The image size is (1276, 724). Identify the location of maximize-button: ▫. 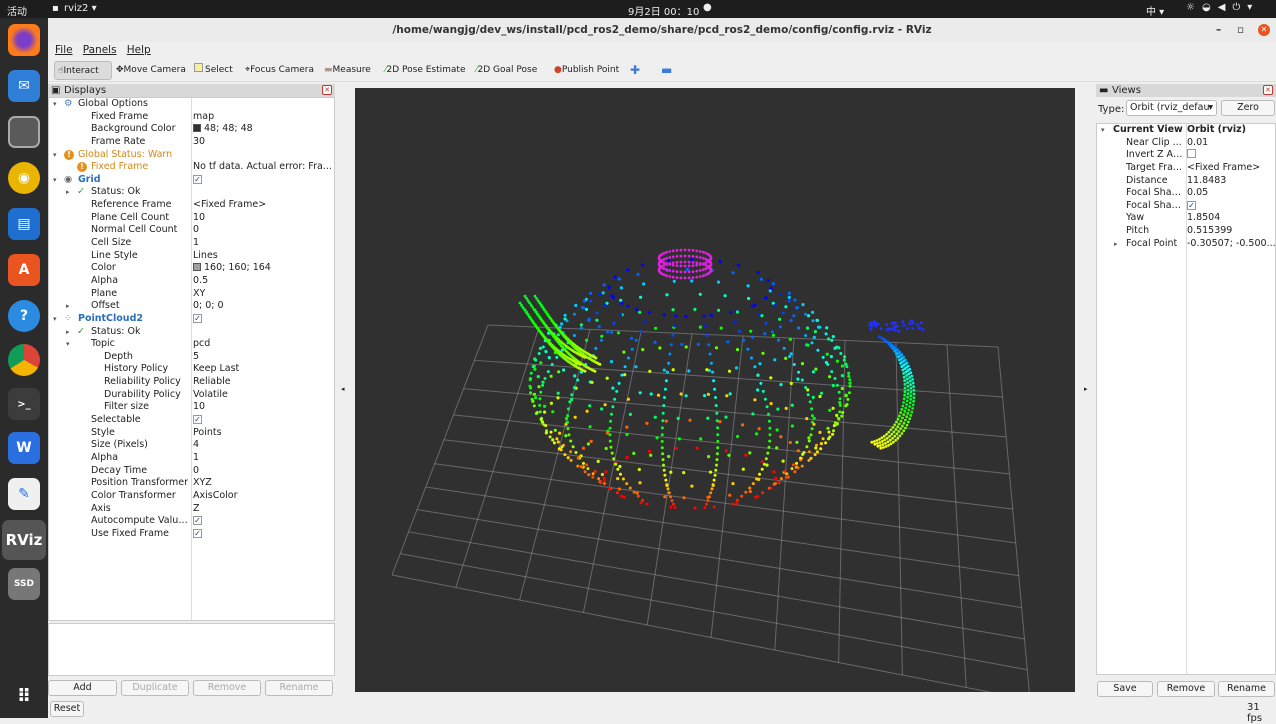
(1240, 30).